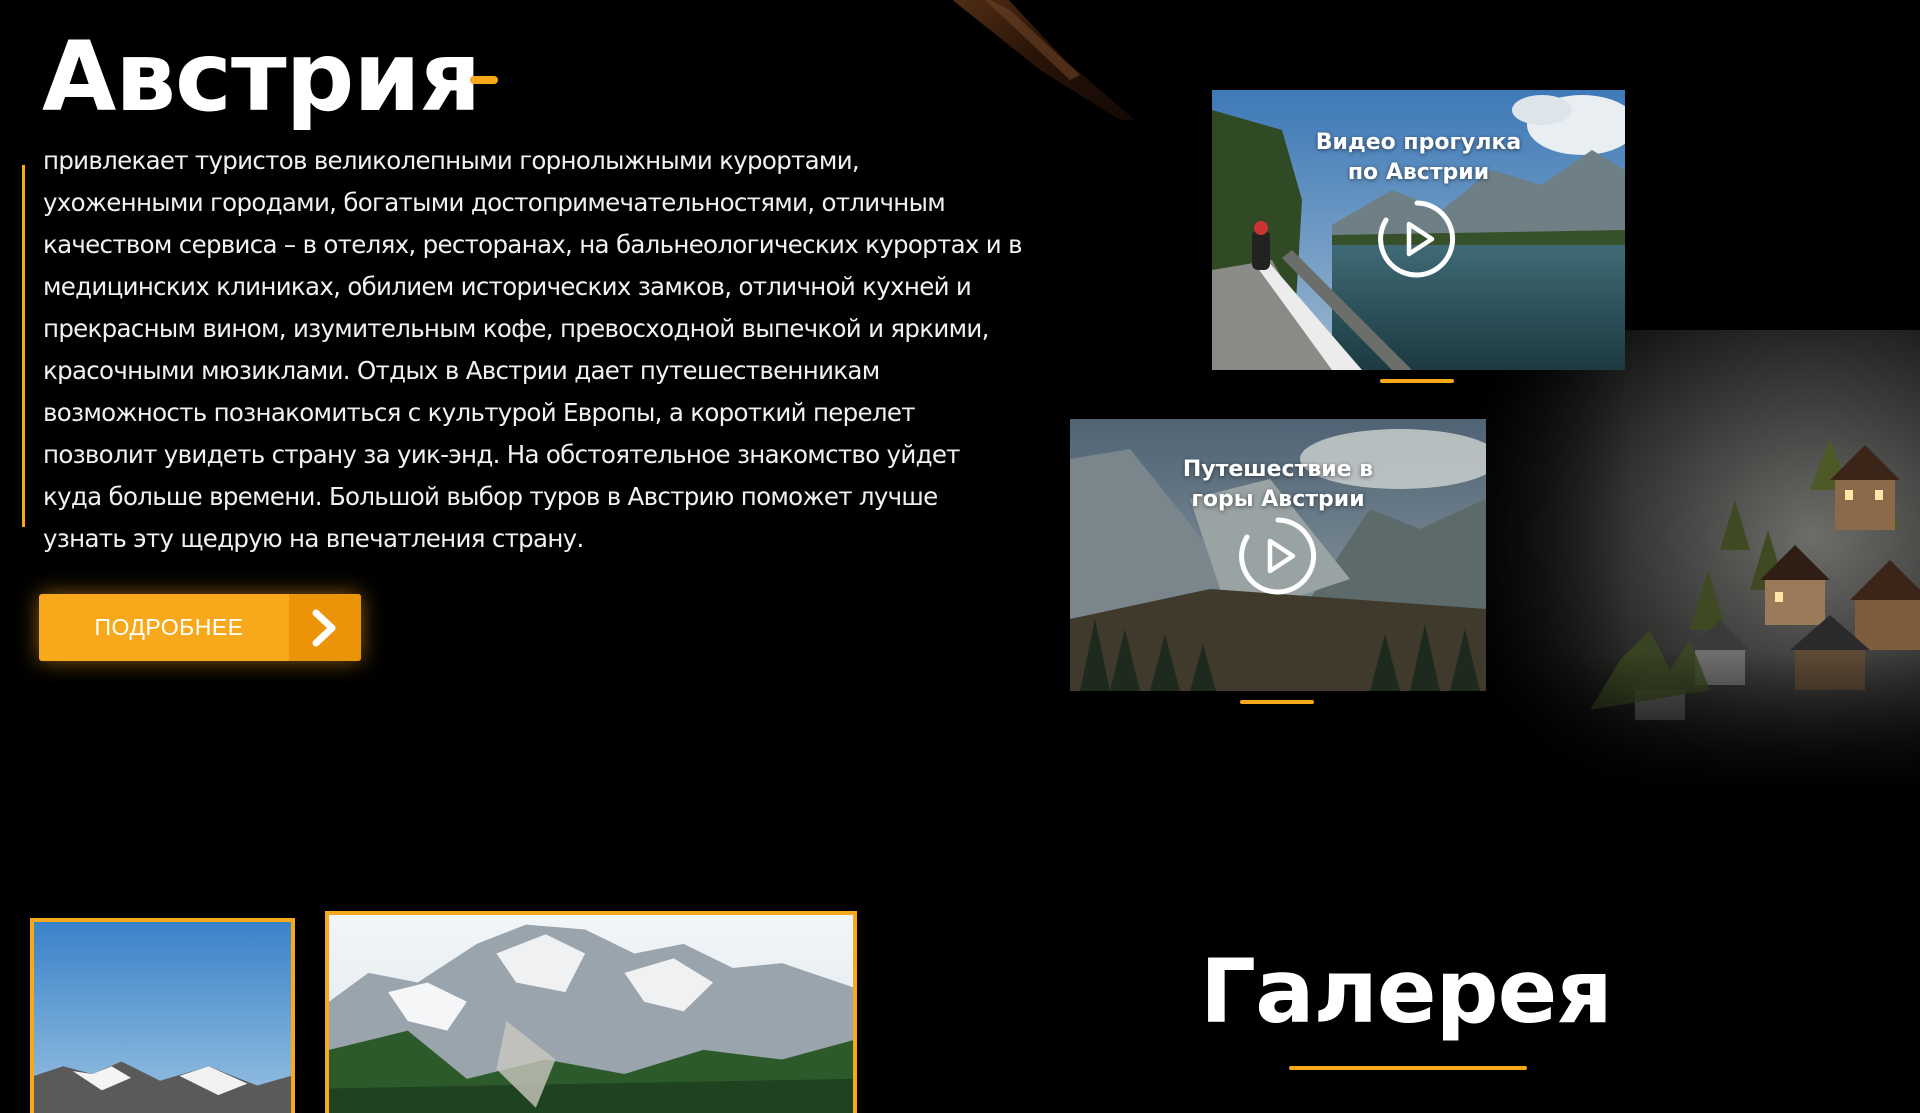 This screenshot has width=1920, height=1113. I want to click on title-accent-dash, so click(484, 80).